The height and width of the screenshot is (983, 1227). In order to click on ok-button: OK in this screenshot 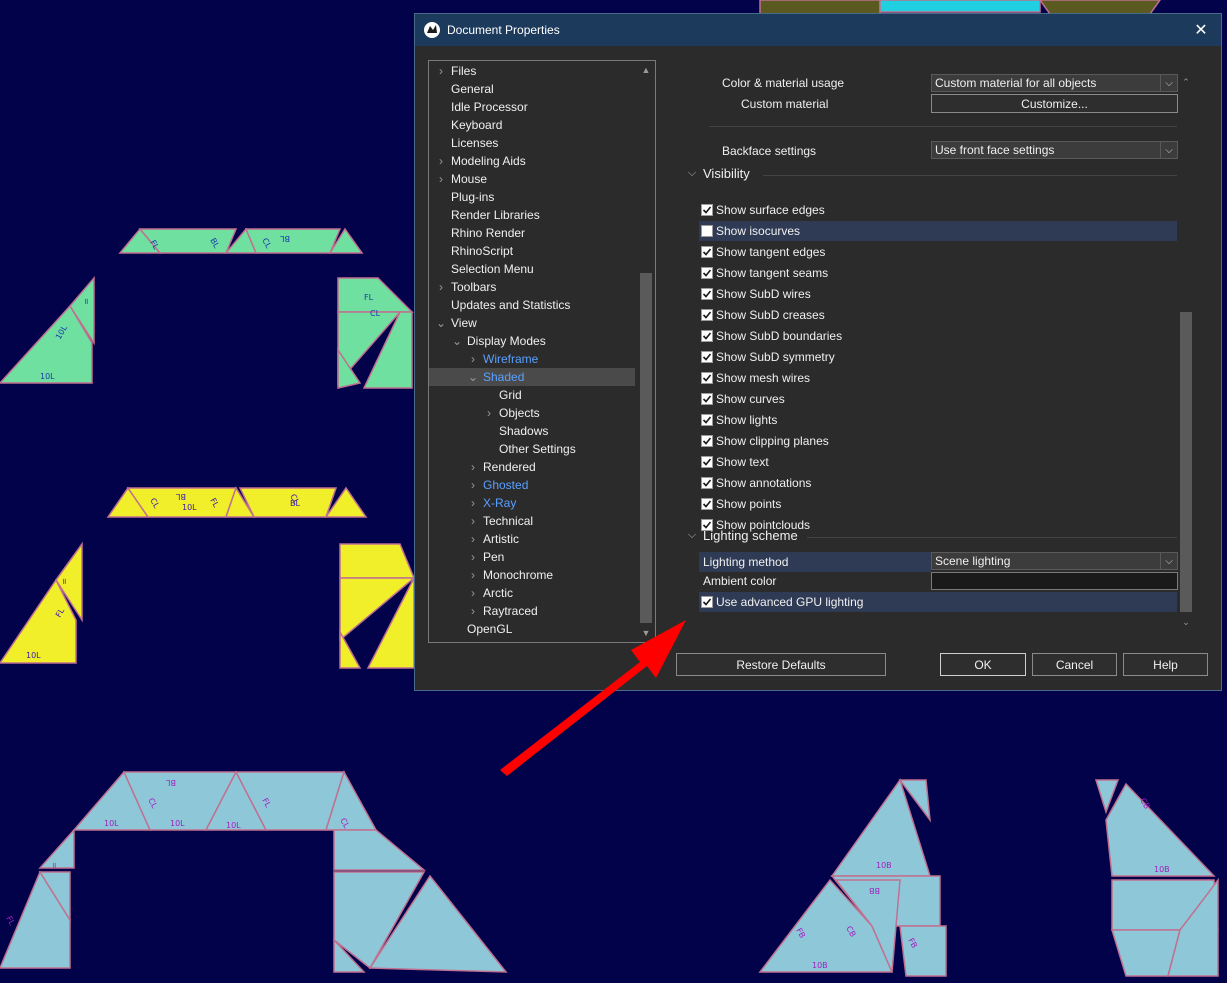, I will do `click(983, 664)`.